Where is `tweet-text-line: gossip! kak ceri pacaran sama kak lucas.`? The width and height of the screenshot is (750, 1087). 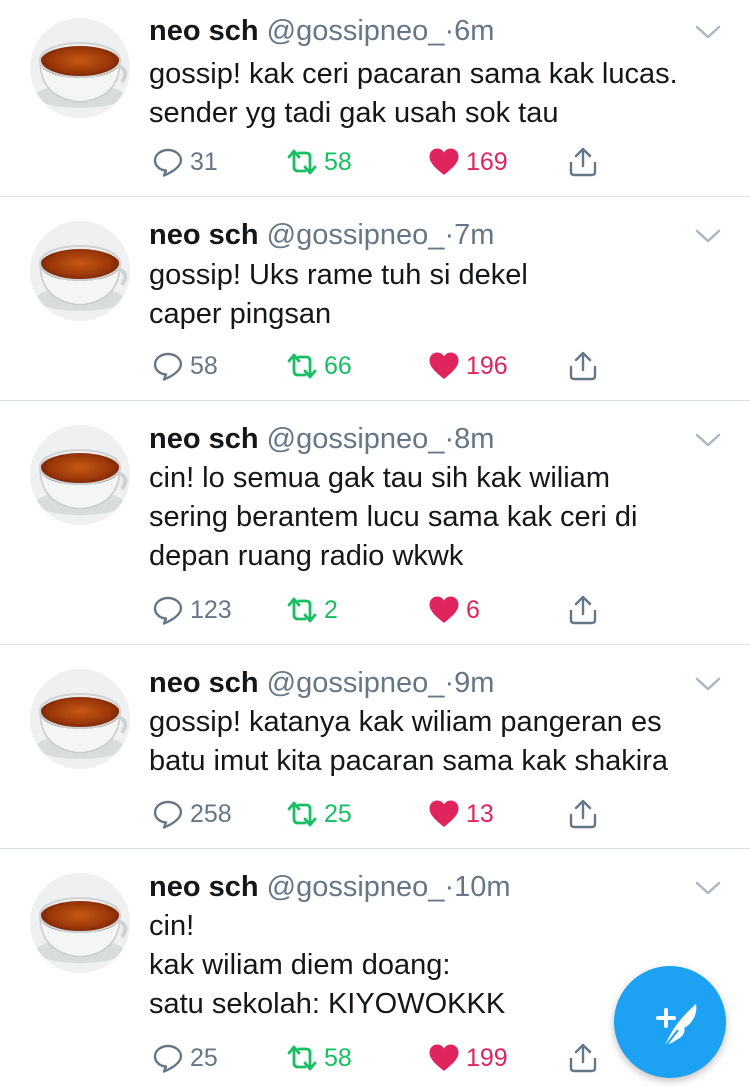 tweet-text-line: gossip! kak ceri pacaran sama kak lucas. is located at coordinates (413, 74).